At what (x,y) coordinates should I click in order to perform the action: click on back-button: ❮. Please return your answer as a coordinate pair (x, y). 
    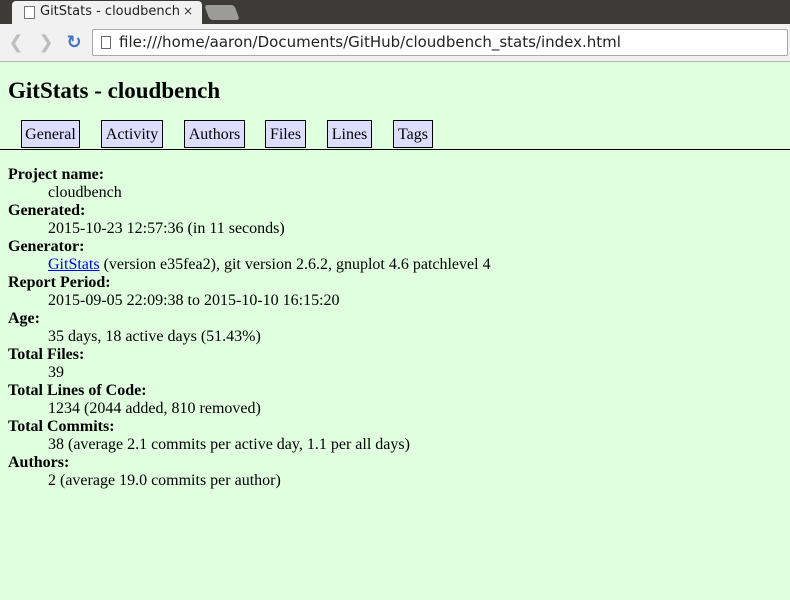
    Looking at the image, I should click on (16, 43).